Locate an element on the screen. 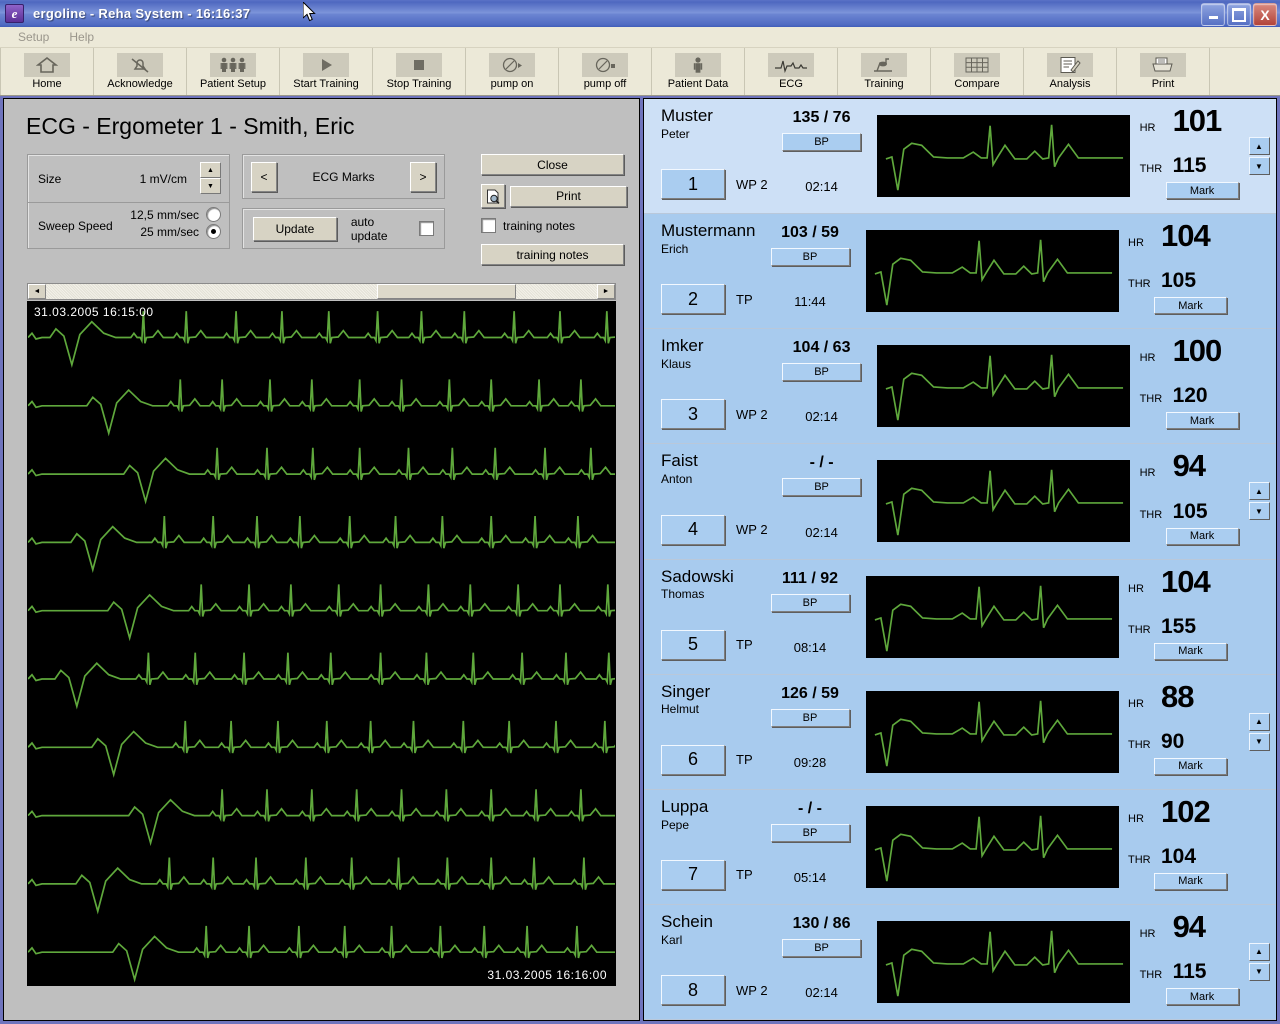  size-decrement-button: ▼ is located at coordinates (210, 186).